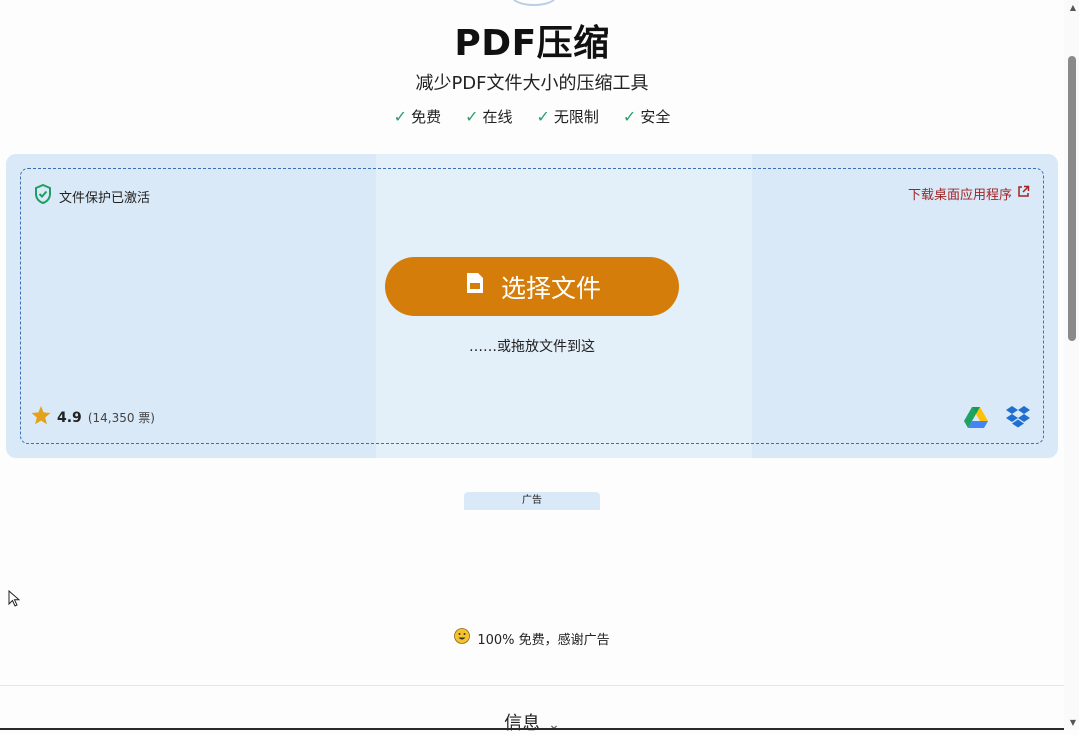  I want to click on feature-item: ✓ 免费, so click(417, 116).